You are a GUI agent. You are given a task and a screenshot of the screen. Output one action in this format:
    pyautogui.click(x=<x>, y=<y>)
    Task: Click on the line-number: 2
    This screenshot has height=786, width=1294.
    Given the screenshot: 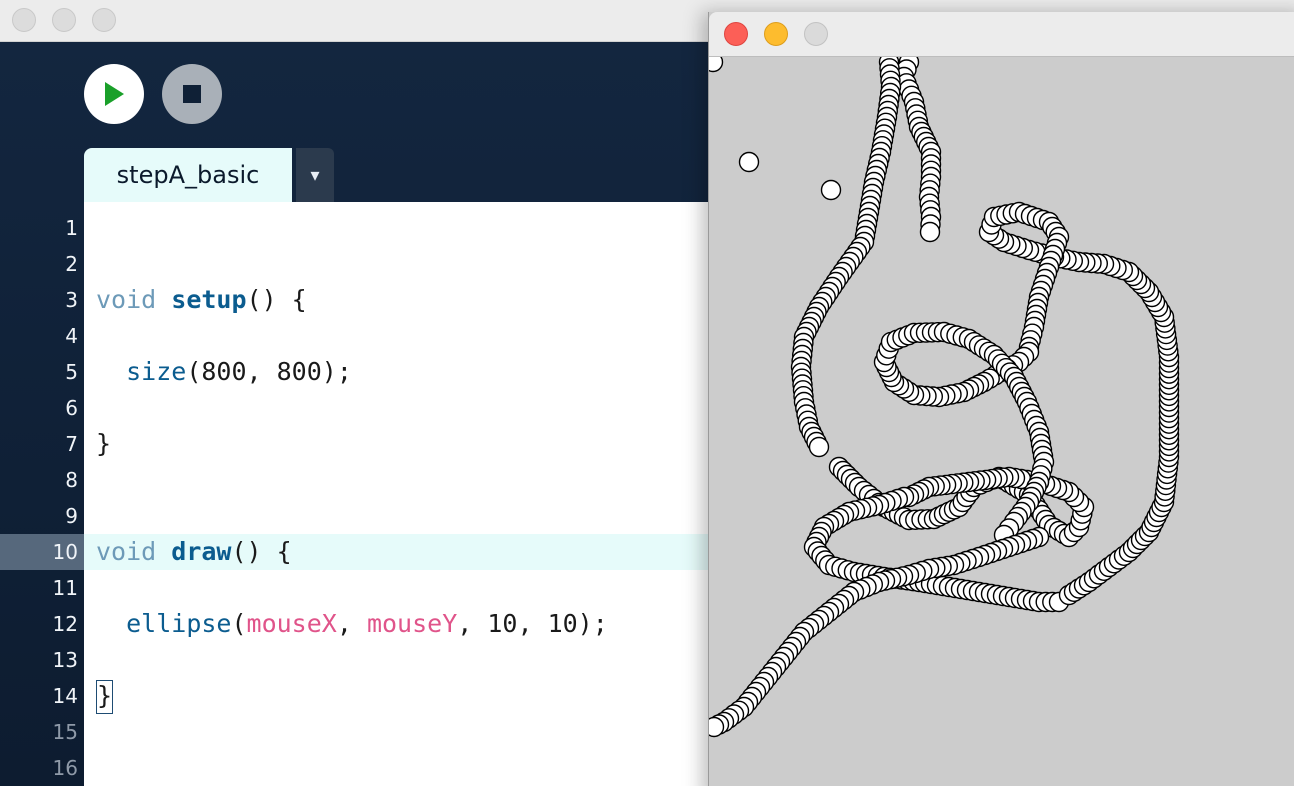 What is the action you would take?
    pyautogui.click(x=71, y=264)
    